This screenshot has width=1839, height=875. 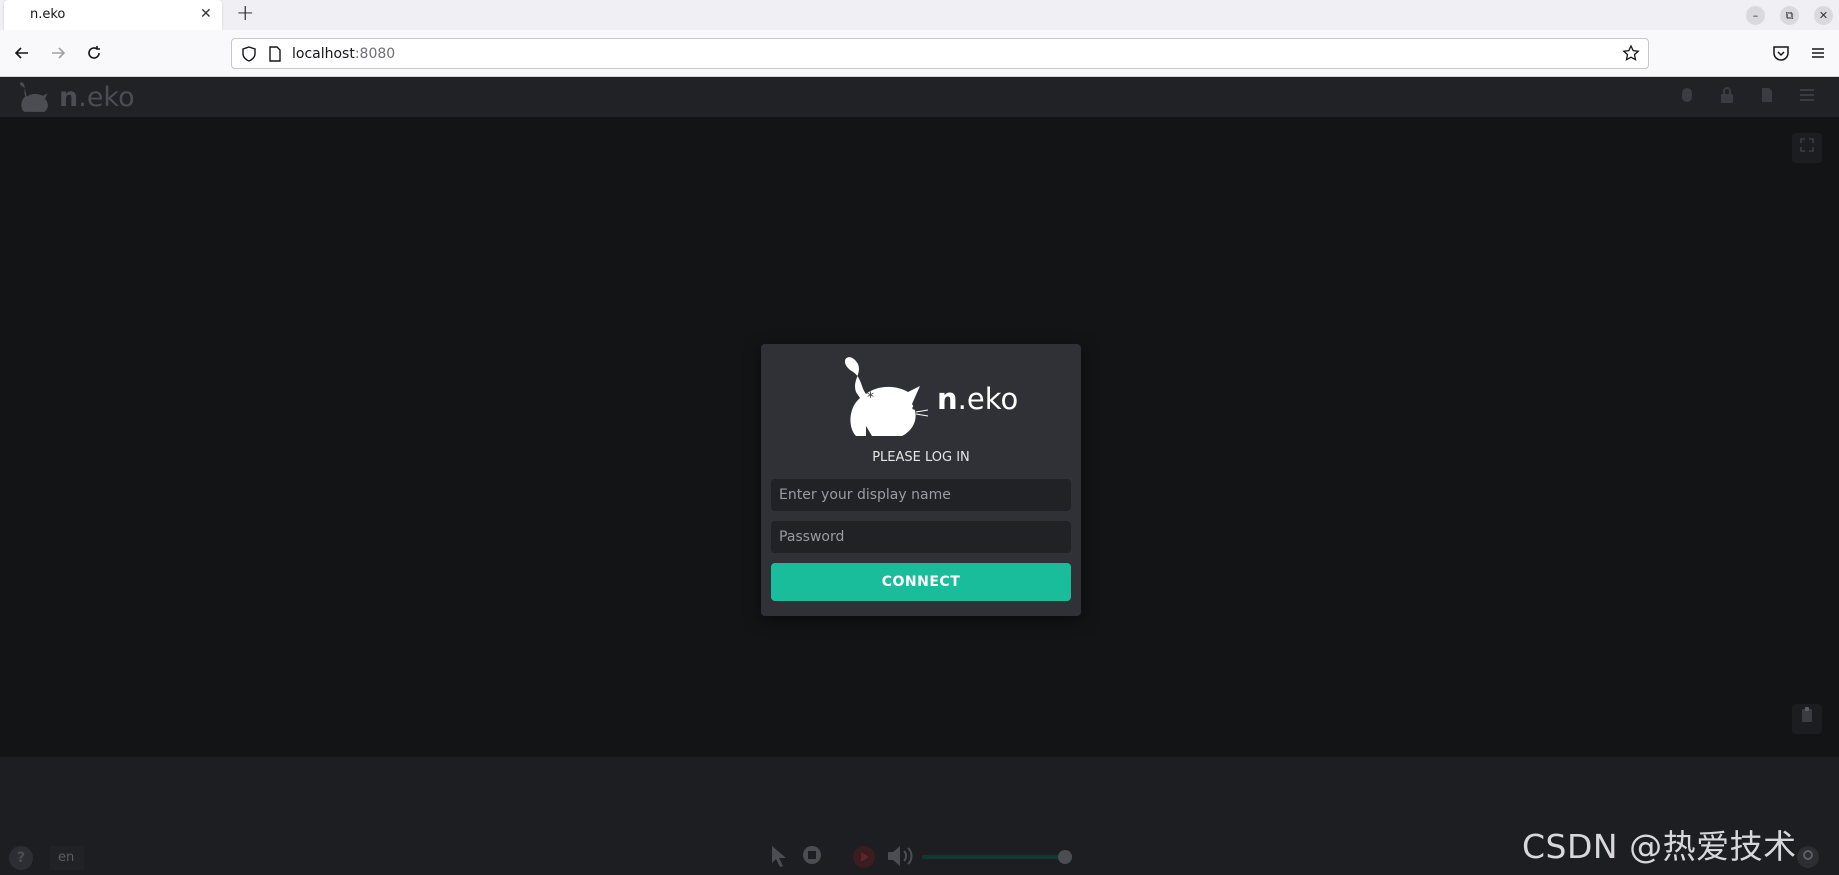 I want to click on reload-icon, so click(x=94, y=54).